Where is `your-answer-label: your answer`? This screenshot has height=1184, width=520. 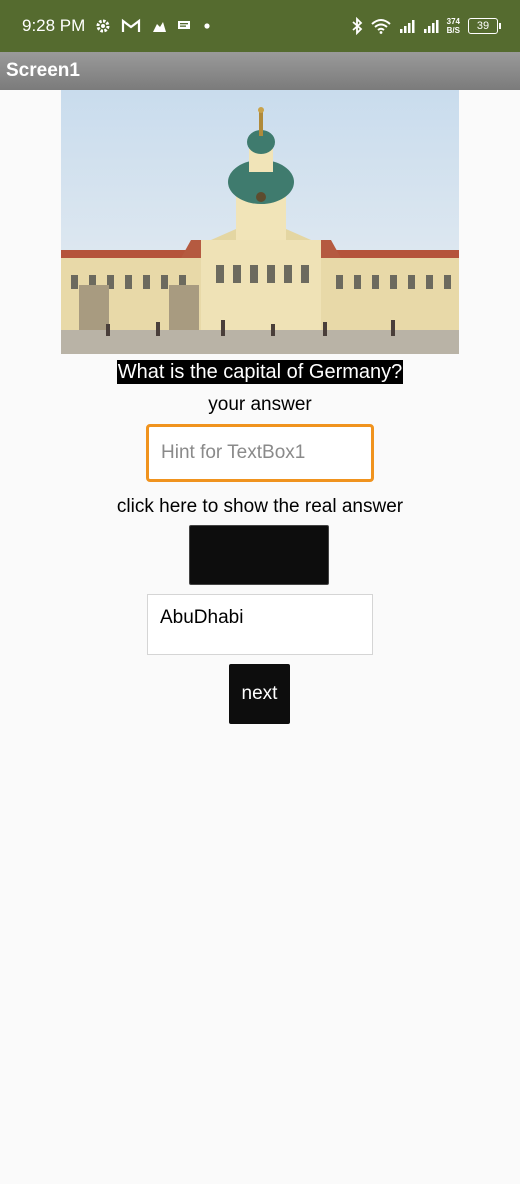 your-answer-label: your answer is located at coordinates (260, 404).